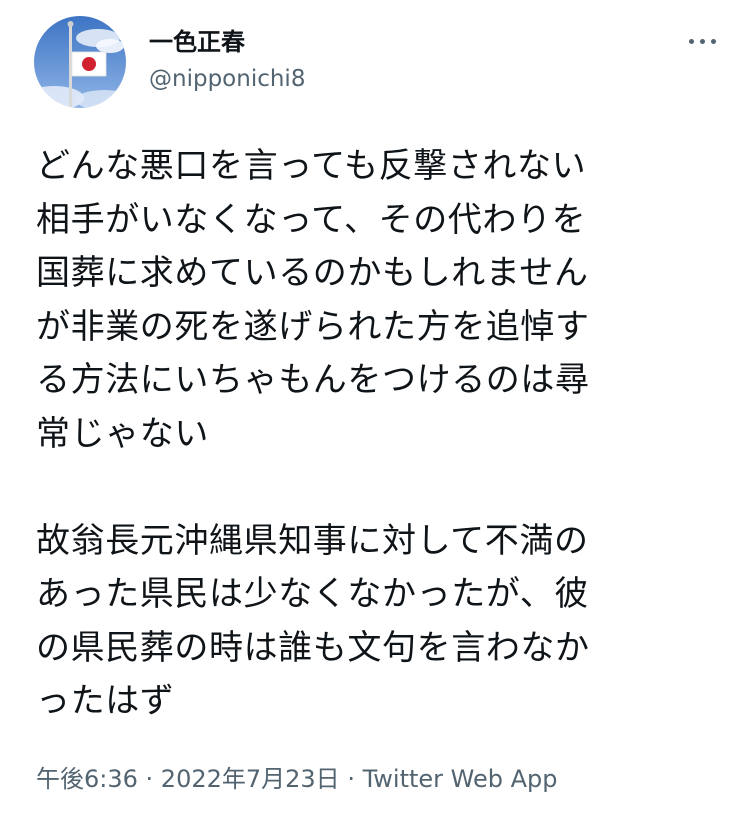  Describe the element at coordinates (691, 41) in the screenshot. I see `more-horizontal-icon` at that location.